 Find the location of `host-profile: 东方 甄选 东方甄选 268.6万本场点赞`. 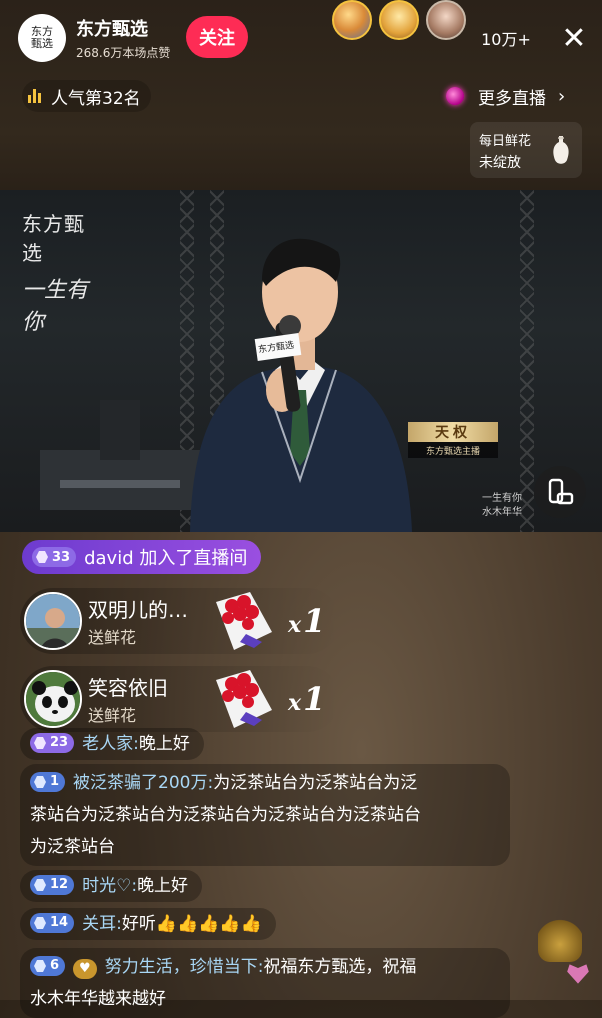

host-profile: 东方 甄选 东方甄选 268.6万本场点赞 is located at coordinates (94, 38).